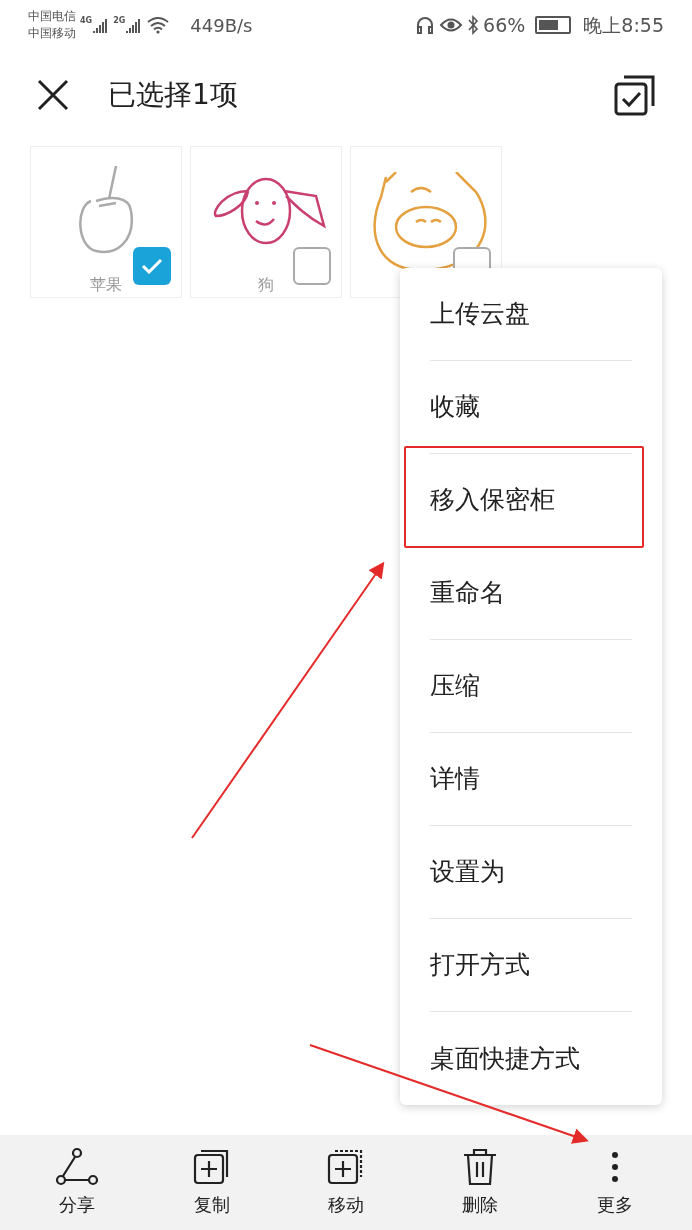 The width and height of the screenshot is (692, 1230). What do you see at coordinates (86, 21) in the screenshot?
I see `network-type: 4G` at bounding box center [86, 21].